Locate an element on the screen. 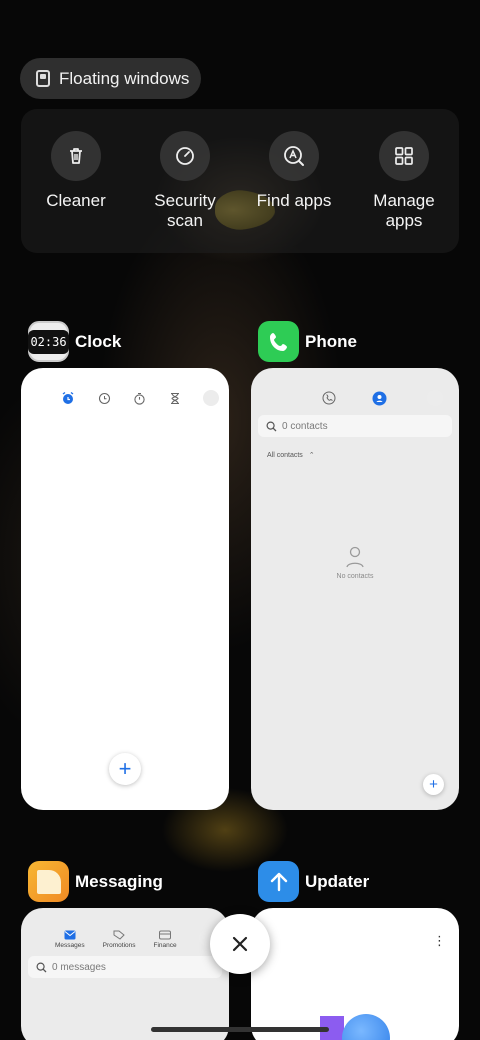 This screenshot has width=480, height=1040. phone-app-icon is located at coordinates (278, 341).